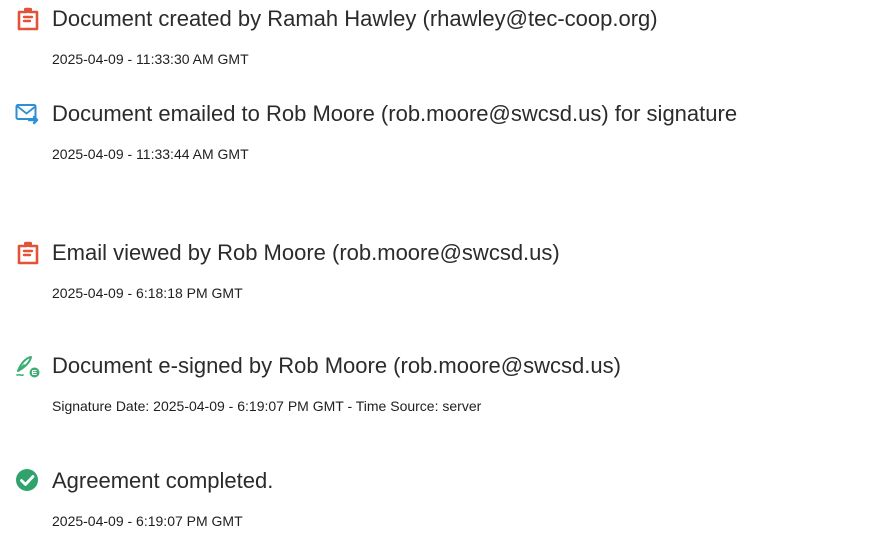 The height and width of the screenshot is (558, 879). Describe the element at coordinates (28, 366) in the screenshot. I see `e-sign-pen-icon` at that location.